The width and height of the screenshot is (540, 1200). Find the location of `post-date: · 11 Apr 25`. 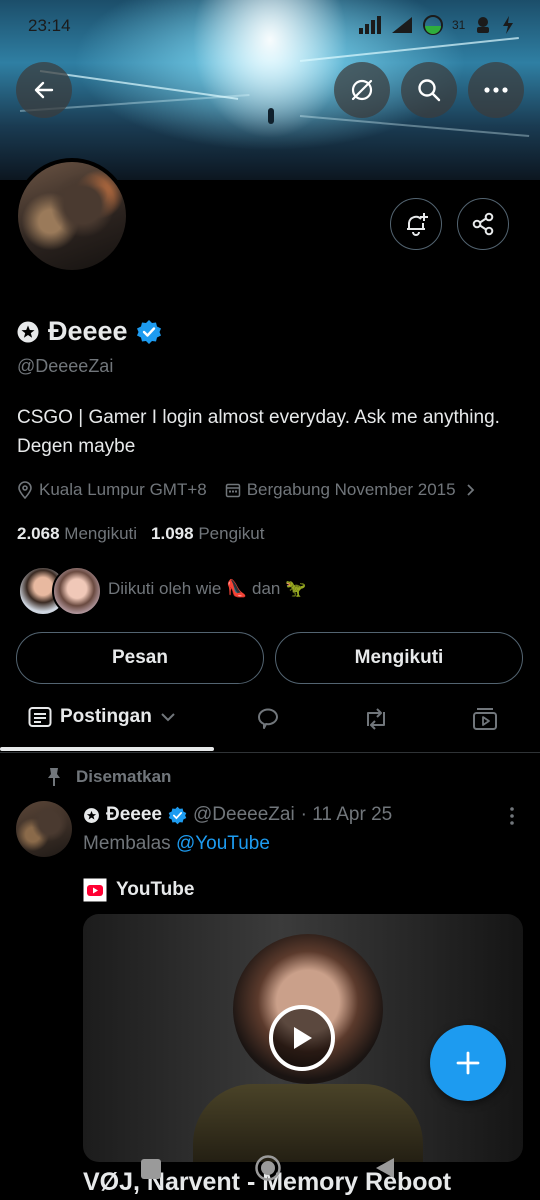

post-date: · 11 Apr 25 is located at coordinates (347, 815).